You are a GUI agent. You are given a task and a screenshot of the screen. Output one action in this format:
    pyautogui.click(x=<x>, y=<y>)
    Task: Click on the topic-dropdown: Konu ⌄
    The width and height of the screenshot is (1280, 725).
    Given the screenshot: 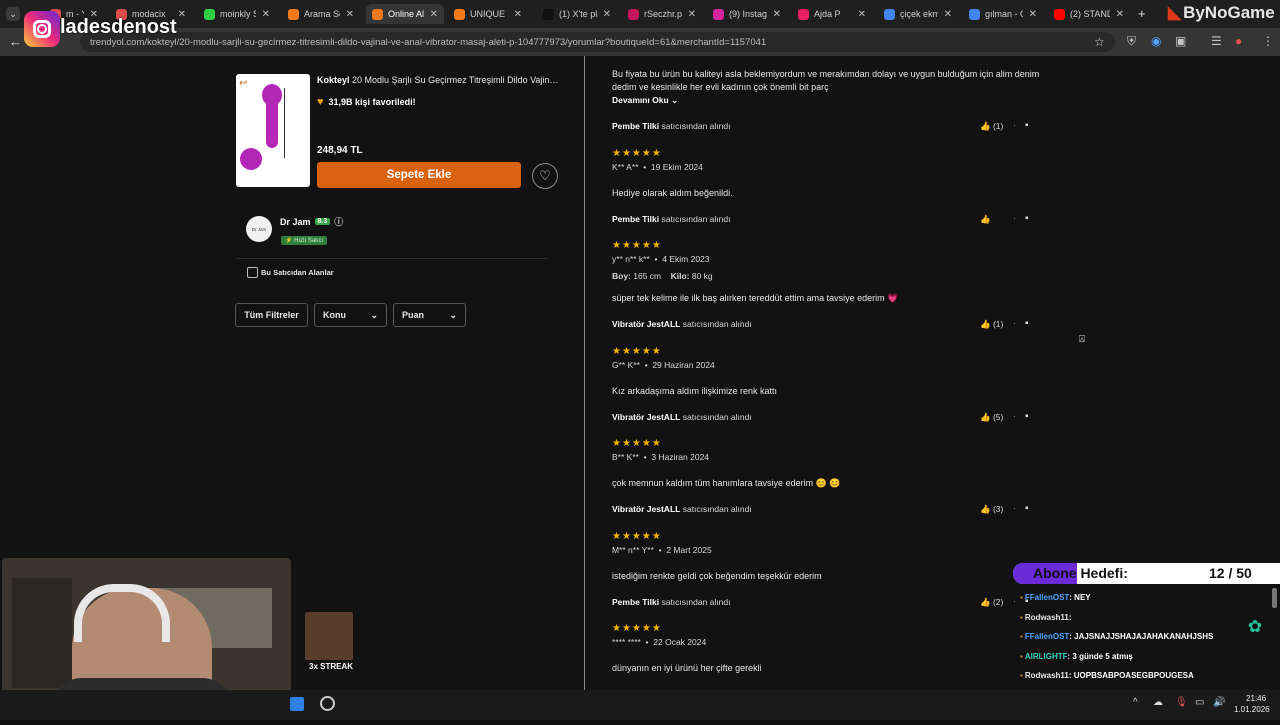 What is the action you would take?
    pyautogui.click(x=350, y=315)
    